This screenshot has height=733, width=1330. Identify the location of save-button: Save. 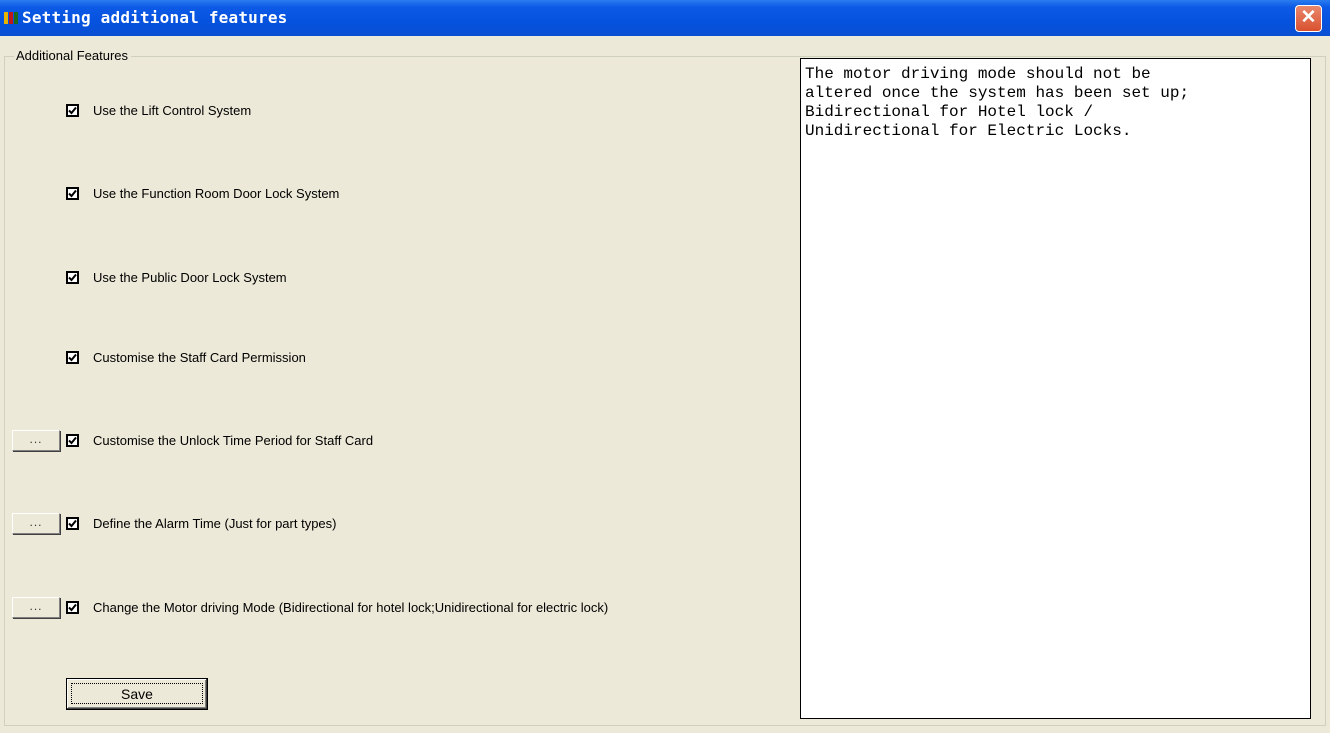
(137, 694).